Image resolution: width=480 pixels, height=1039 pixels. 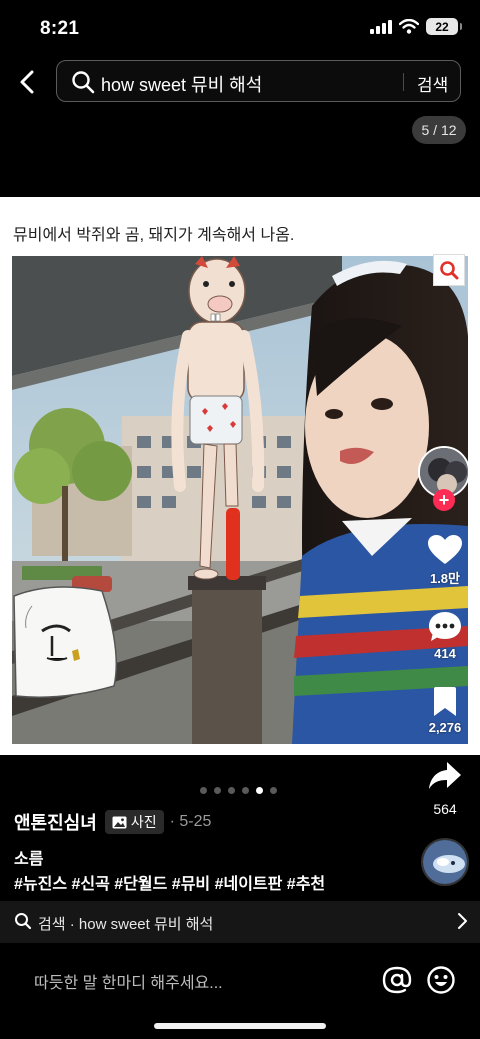 I want to click on carousel-dots, so click(x=238, y=790).